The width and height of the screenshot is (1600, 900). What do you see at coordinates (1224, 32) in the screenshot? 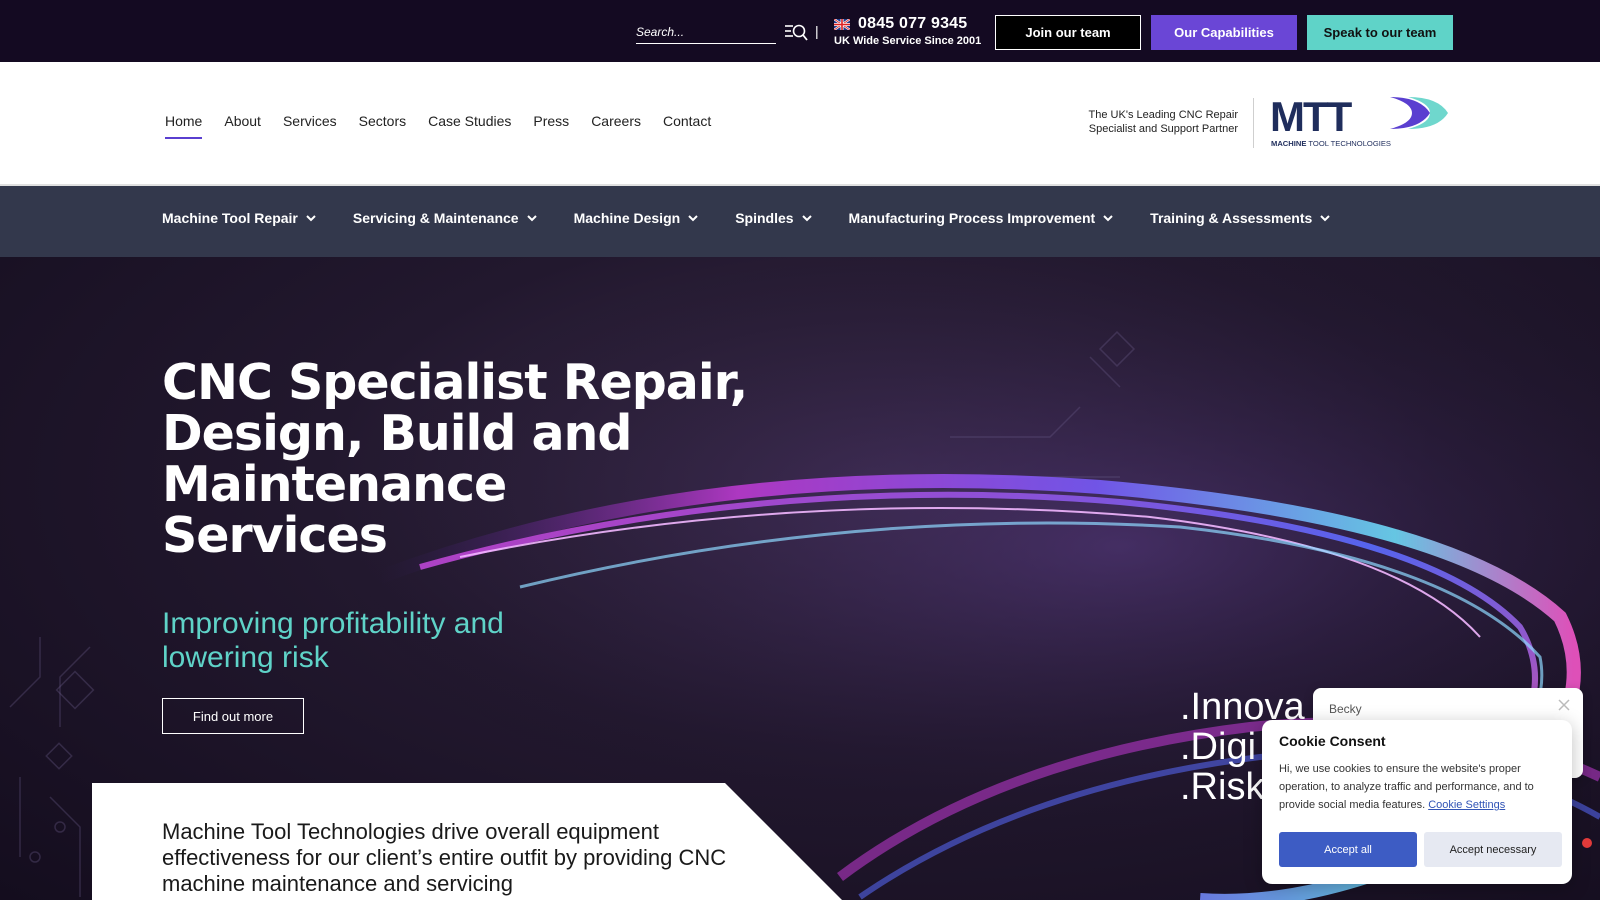
I see `capabilities-button: Our Capabilities` at bounding box center [1224, 32].